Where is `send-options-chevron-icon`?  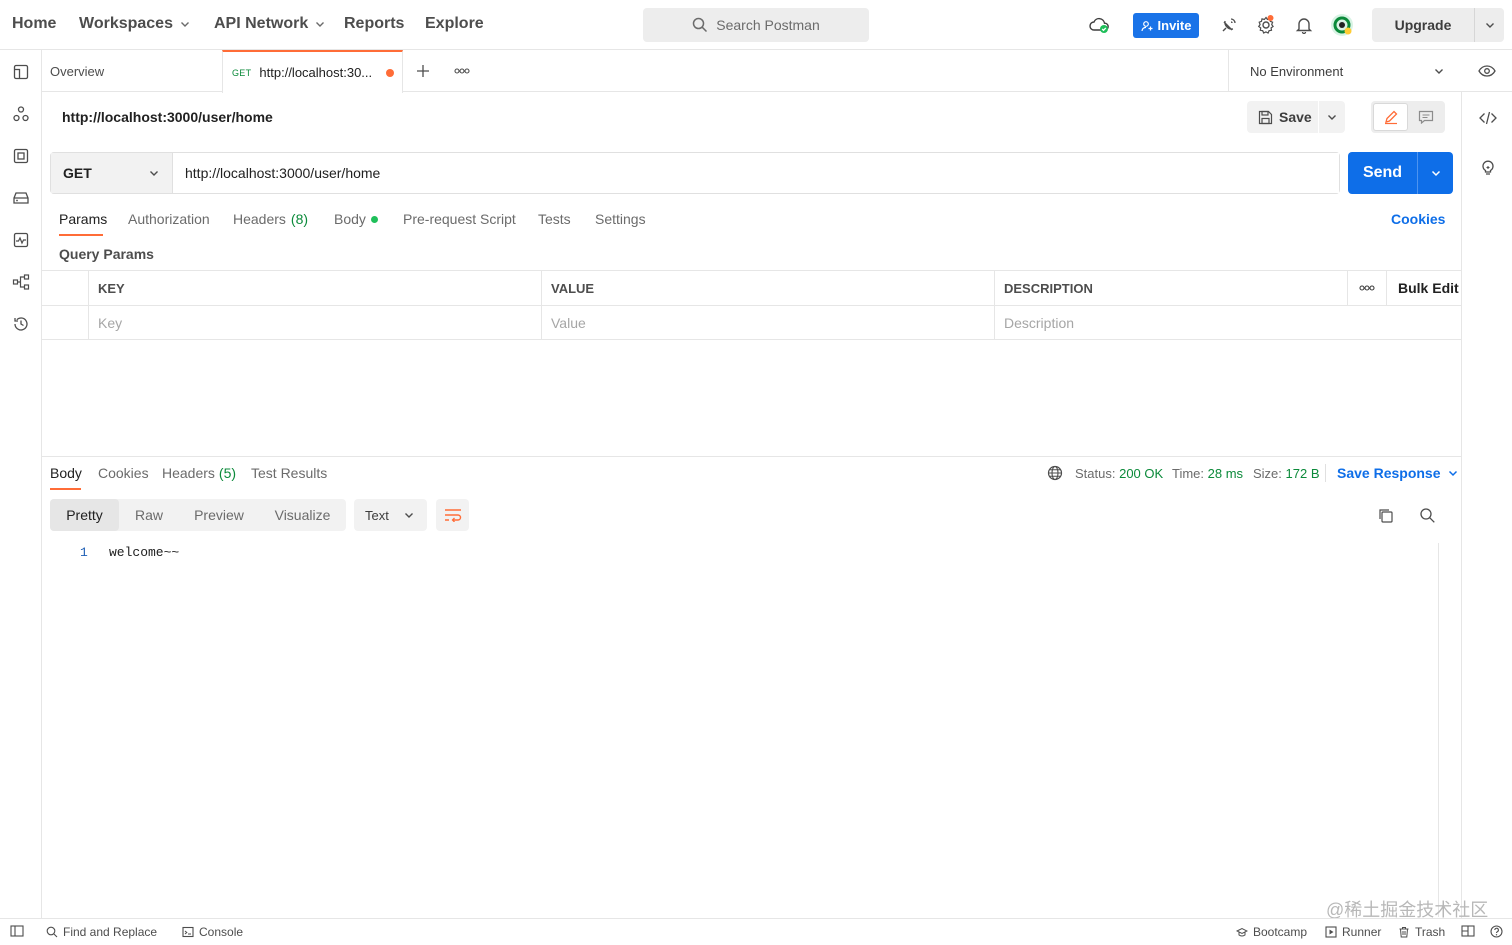 send-options-chevron-icon is located at coordinates (1435, 173).